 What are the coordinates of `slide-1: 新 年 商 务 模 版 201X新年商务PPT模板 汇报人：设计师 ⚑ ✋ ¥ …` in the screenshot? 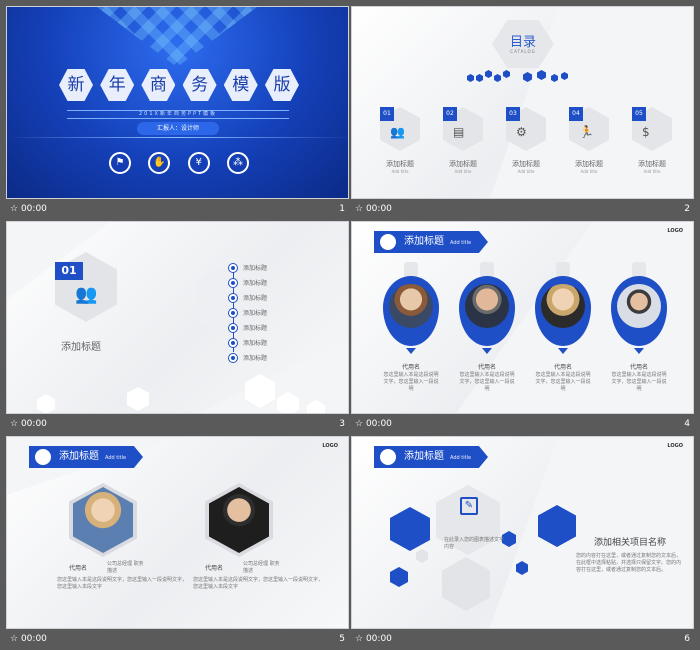 It's located at (177, 102).